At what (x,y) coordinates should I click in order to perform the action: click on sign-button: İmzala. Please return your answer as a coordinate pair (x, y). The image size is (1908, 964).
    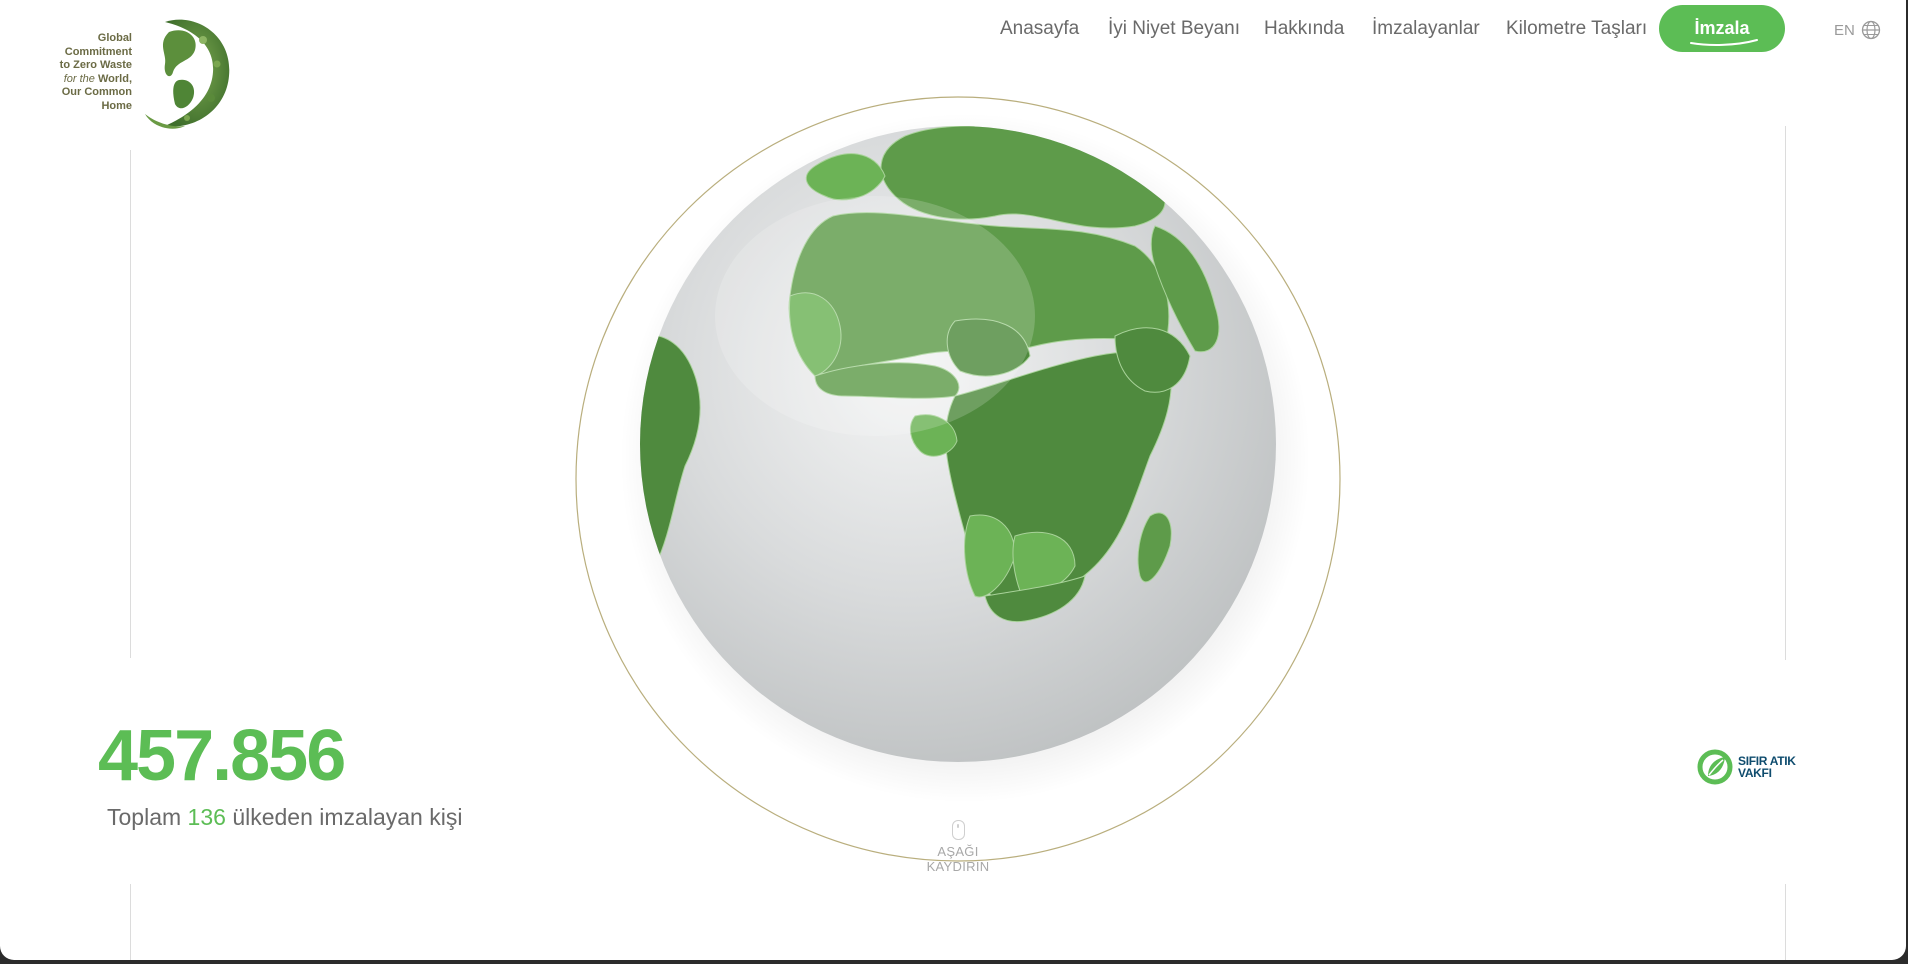
    Looking at the image, I should click on (1722, 28).